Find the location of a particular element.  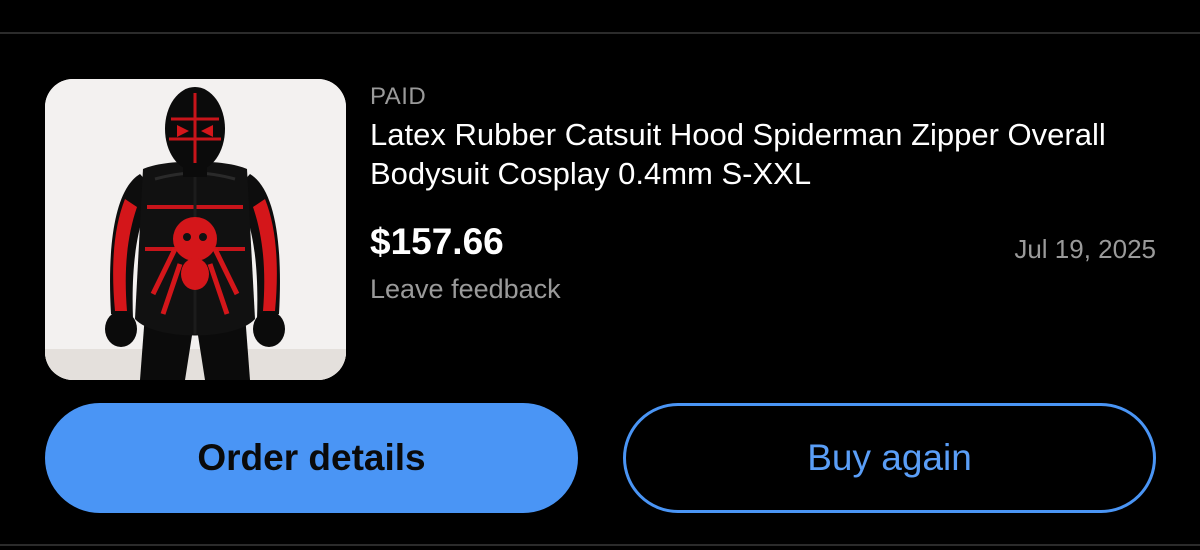

product-image is located at coordinates (195, 229).